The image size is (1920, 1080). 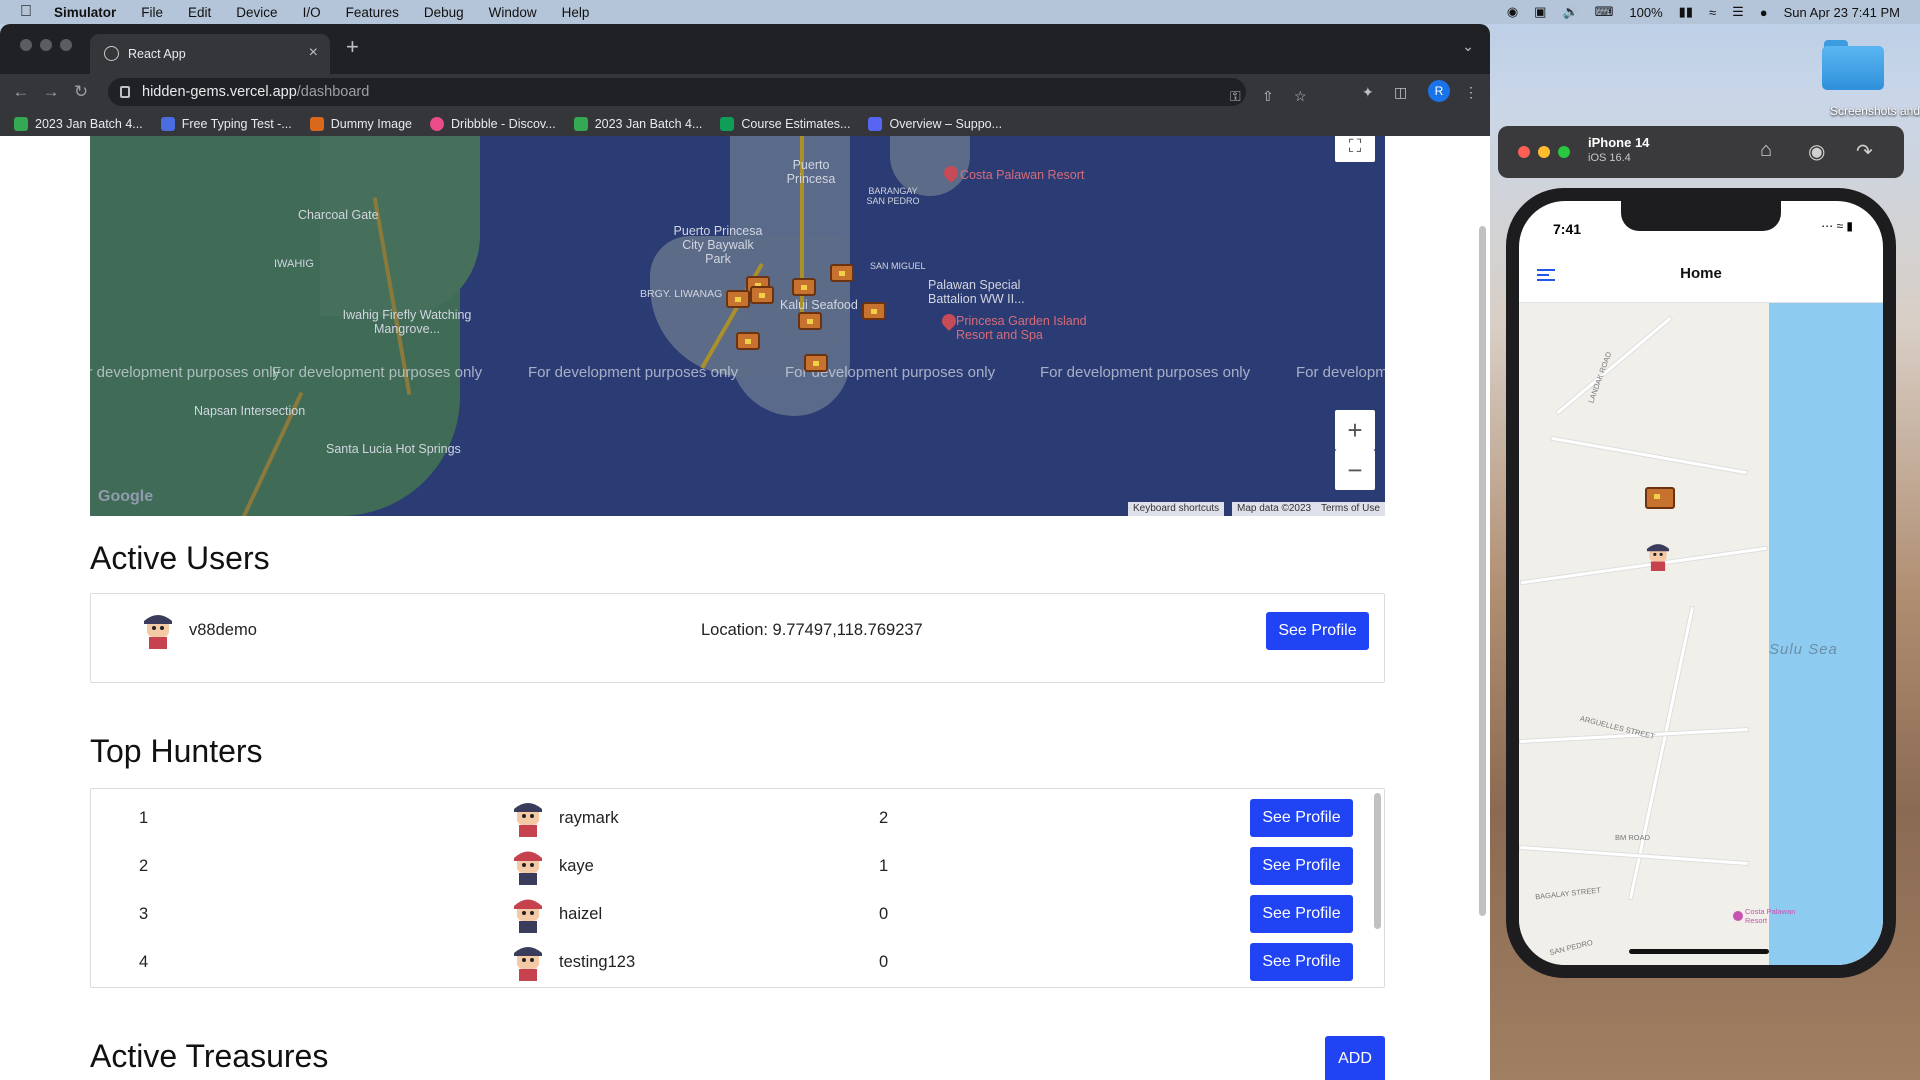 What do you see at coordinates (1860, 111) in the screenshot?
I see `folder-label: Screenshots and` at bounding box center [1860, 111].